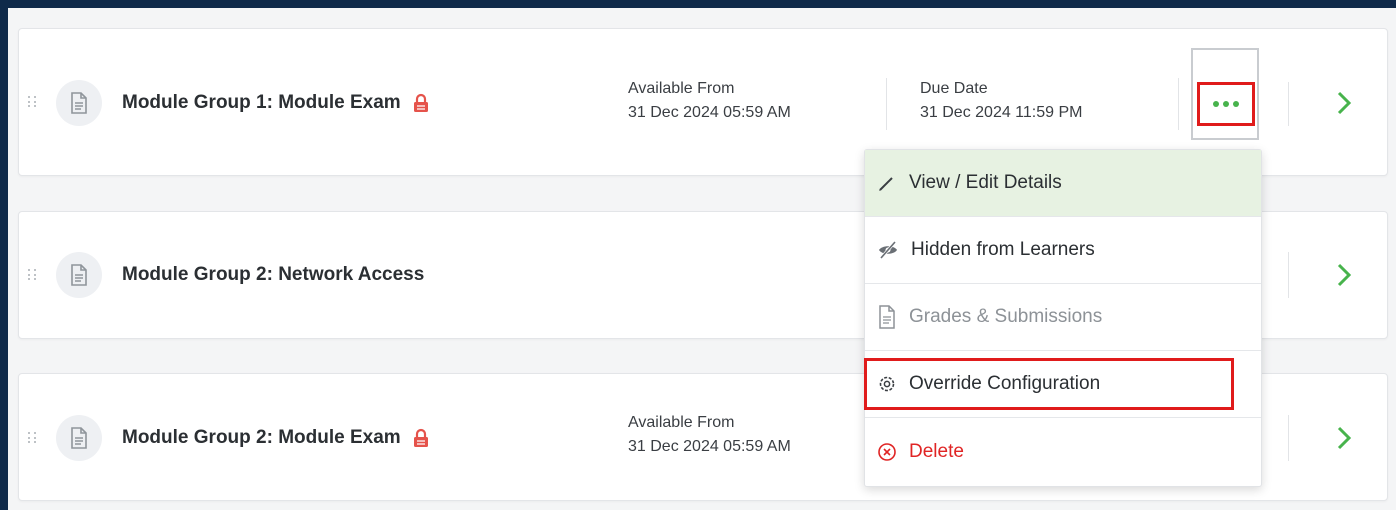 The height and width of the screenshot is (510, 1396). What do you see at coordinates (1063, 451) in the screenshot?
I see `menu-item-delete: Delete` at bounding box center [1063, 451].